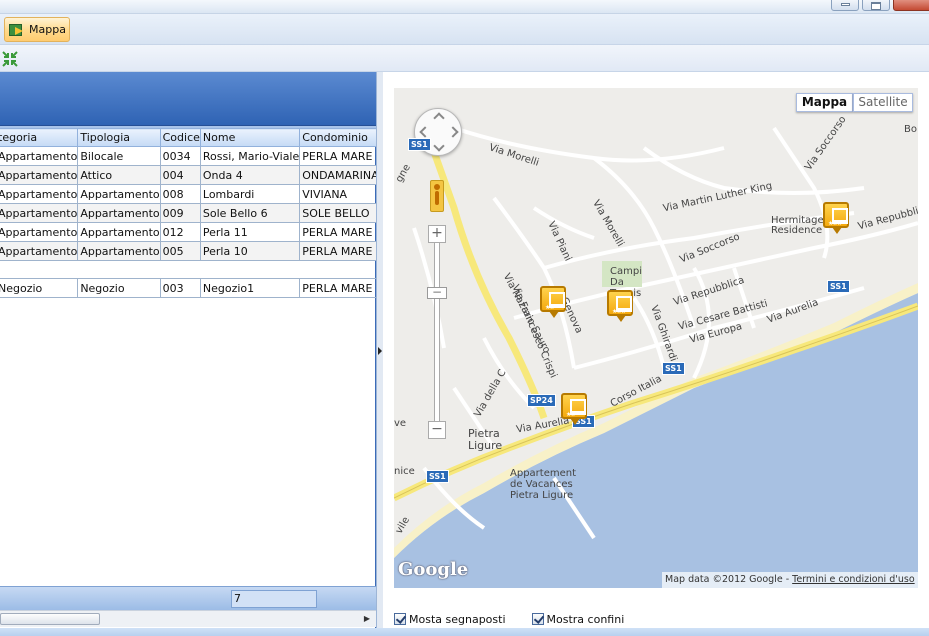 This screenshot has height=636, width=929. I want to click on table-header-row: tegoria Tipologia Codice Nome Condominio, so click(190, 137).